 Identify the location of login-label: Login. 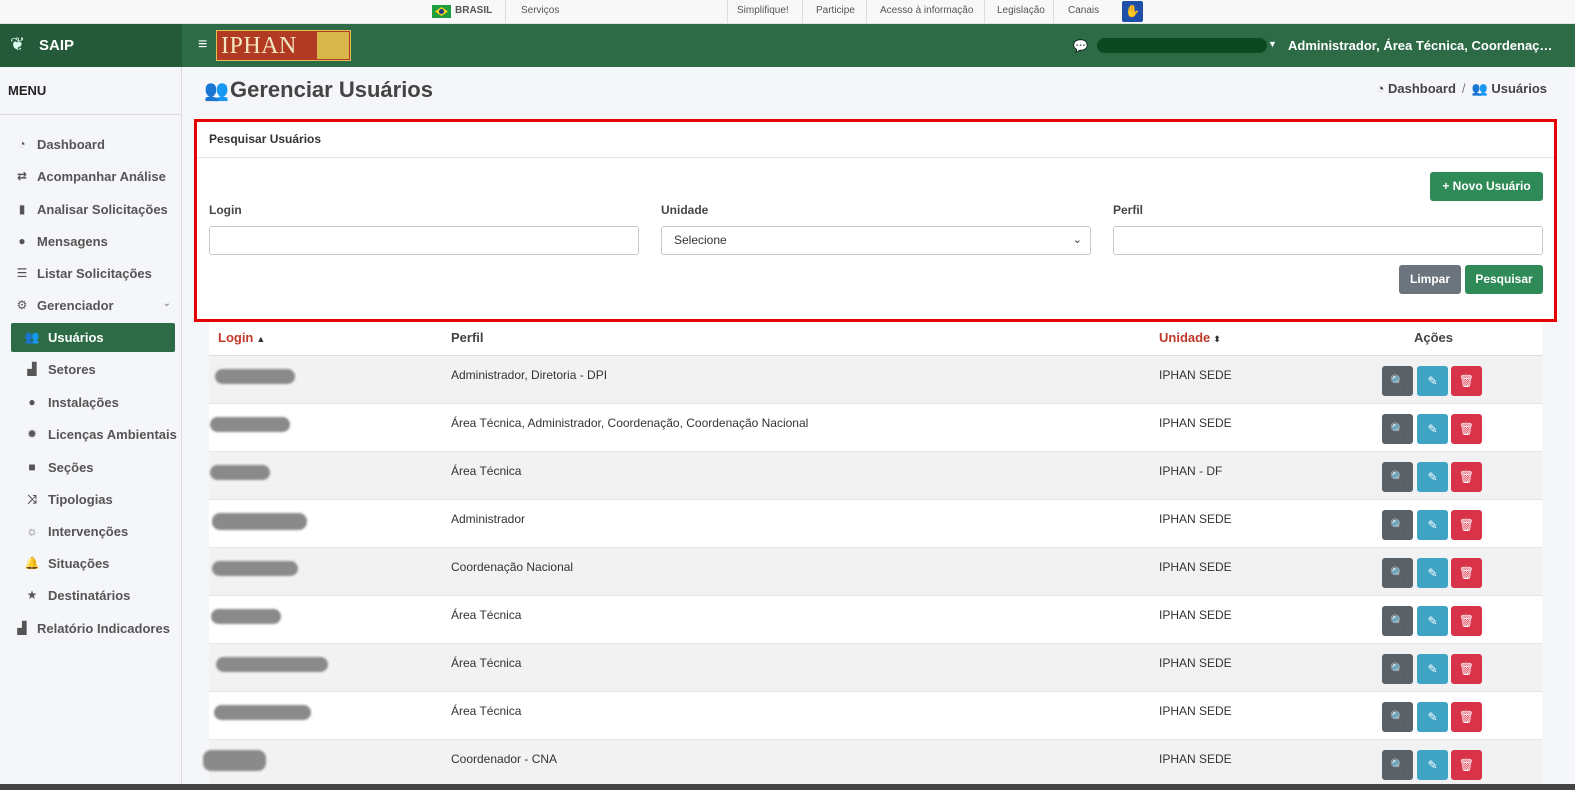
(225, 210).